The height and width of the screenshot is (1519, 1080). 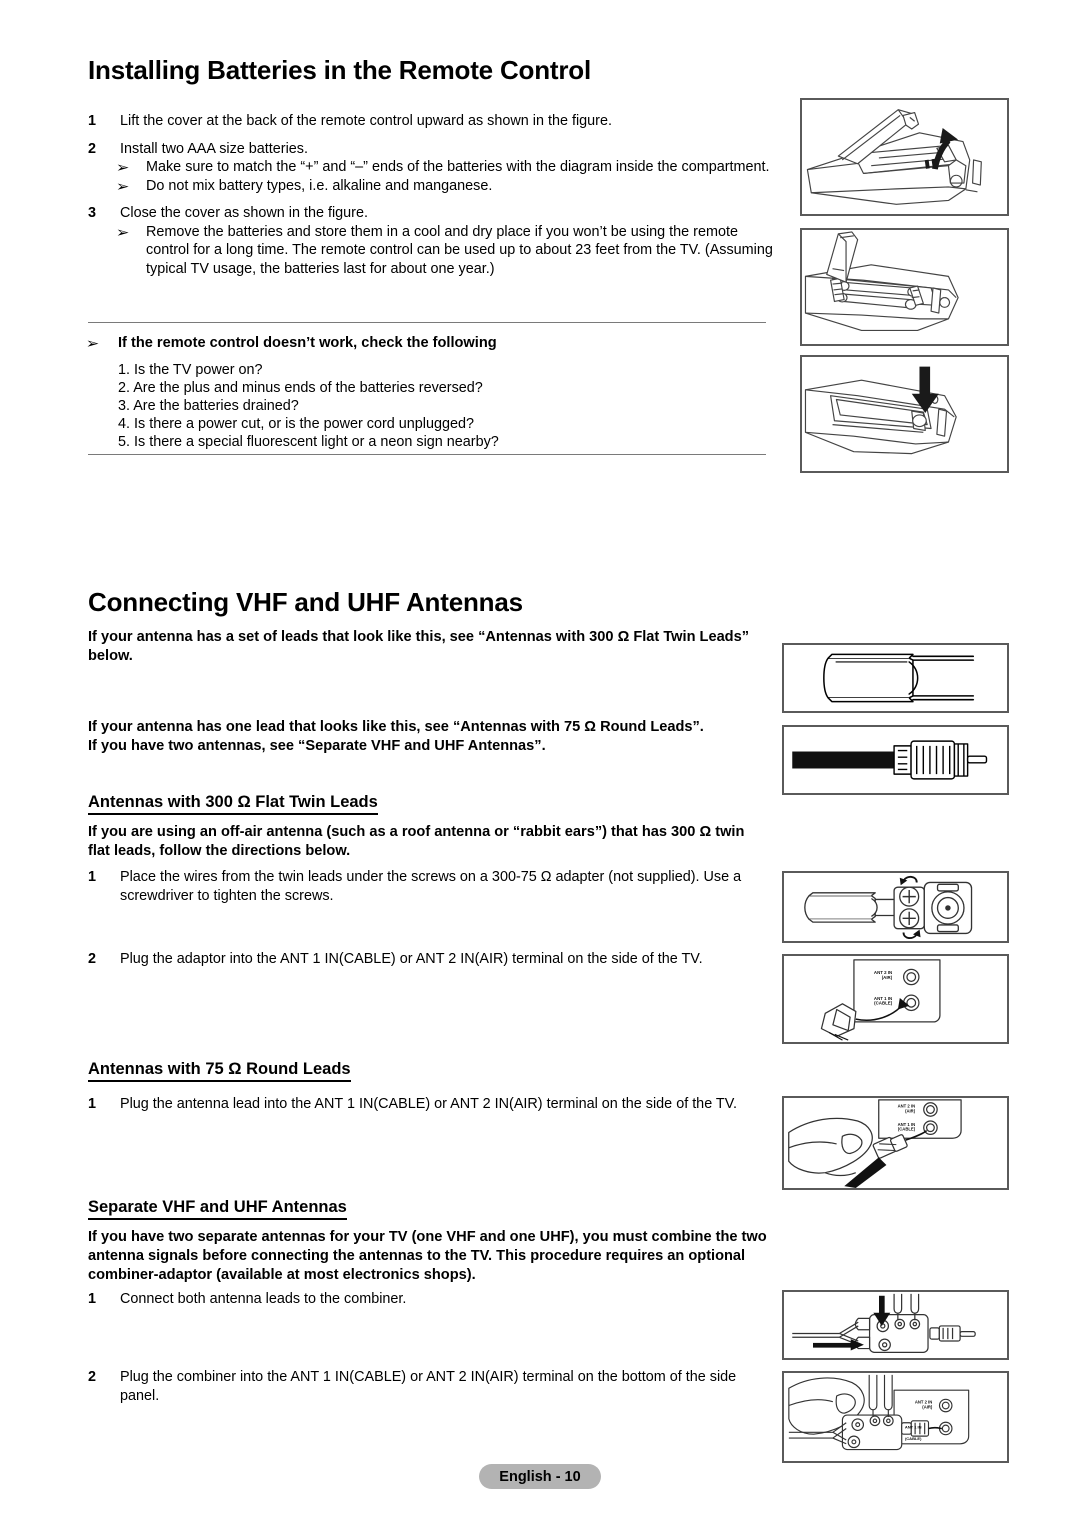 What do you see at coordinates (233, 804) in the screenshot?
I see `subsection-heading-flat-twin: Antennas with 300 Ω Flat Twin Leads` at bounding box center [233, 804].